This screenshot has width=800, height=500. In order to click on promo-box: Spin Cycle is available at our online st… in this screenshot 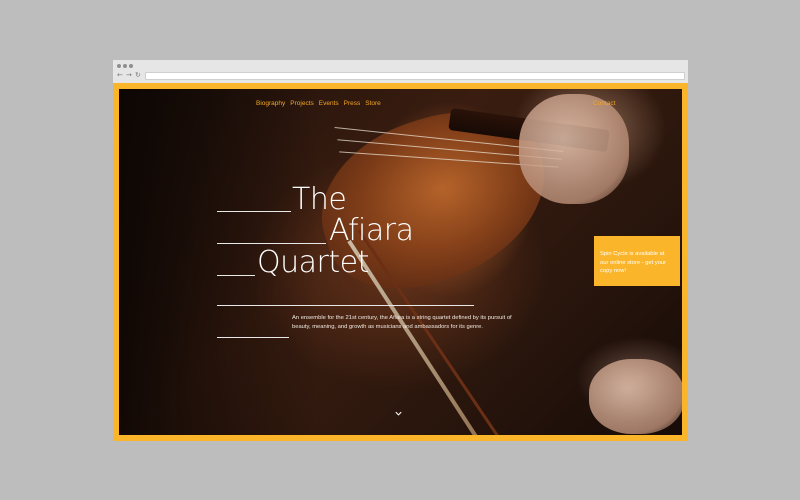, I will do `click(637, 261)`.